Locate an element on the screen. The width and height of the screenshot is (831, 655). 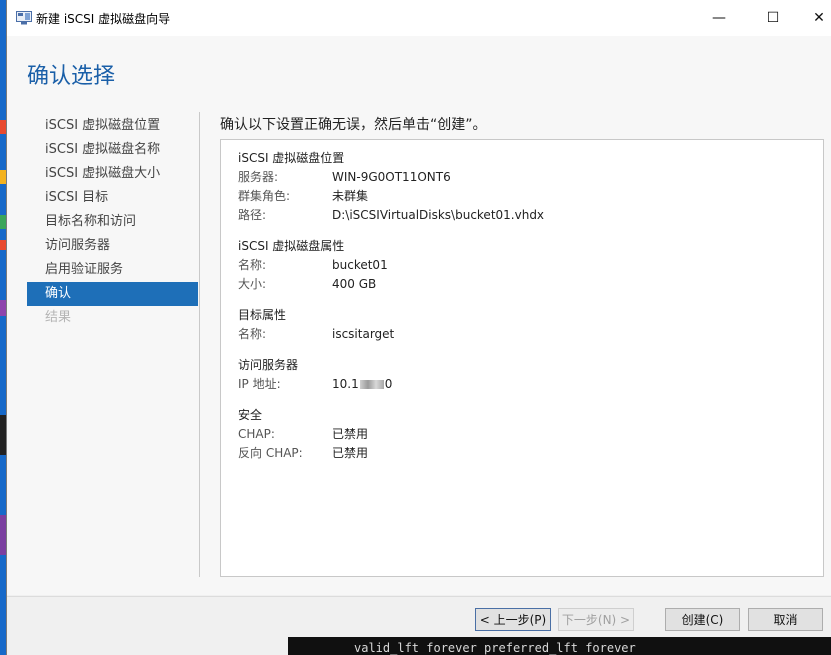
nav-item-disk-location: iSCSI 虚拟磁盘位置 is located at coordinates (112, 126).